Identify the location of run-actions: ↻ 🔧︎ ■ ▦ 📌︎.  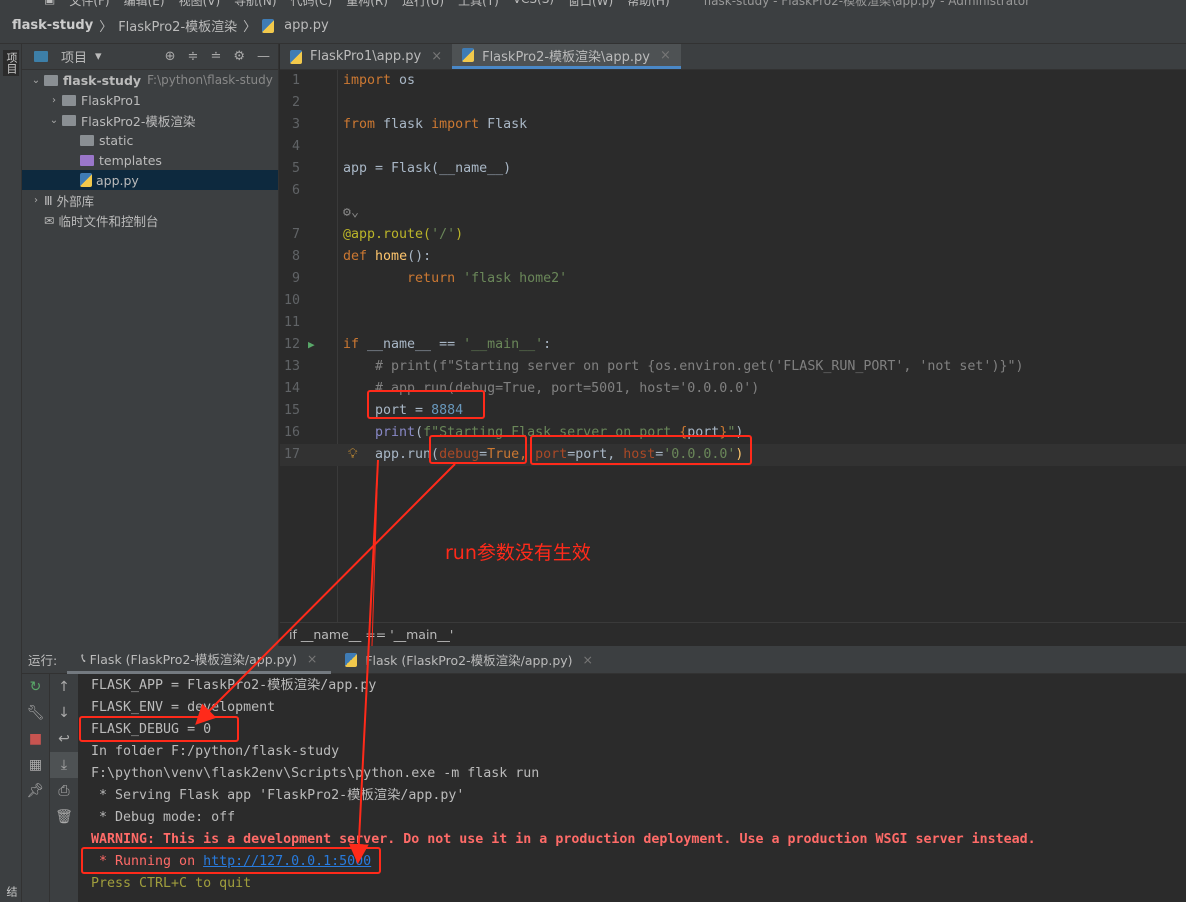
(36, 788).